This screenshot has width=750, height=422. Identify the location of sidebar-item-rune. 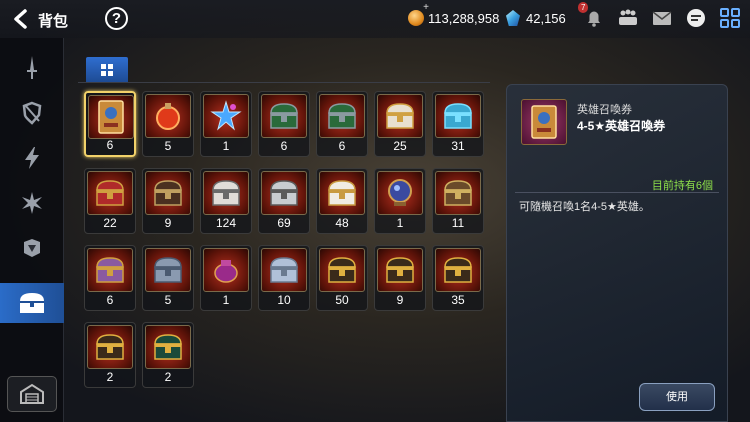
(32, 158).